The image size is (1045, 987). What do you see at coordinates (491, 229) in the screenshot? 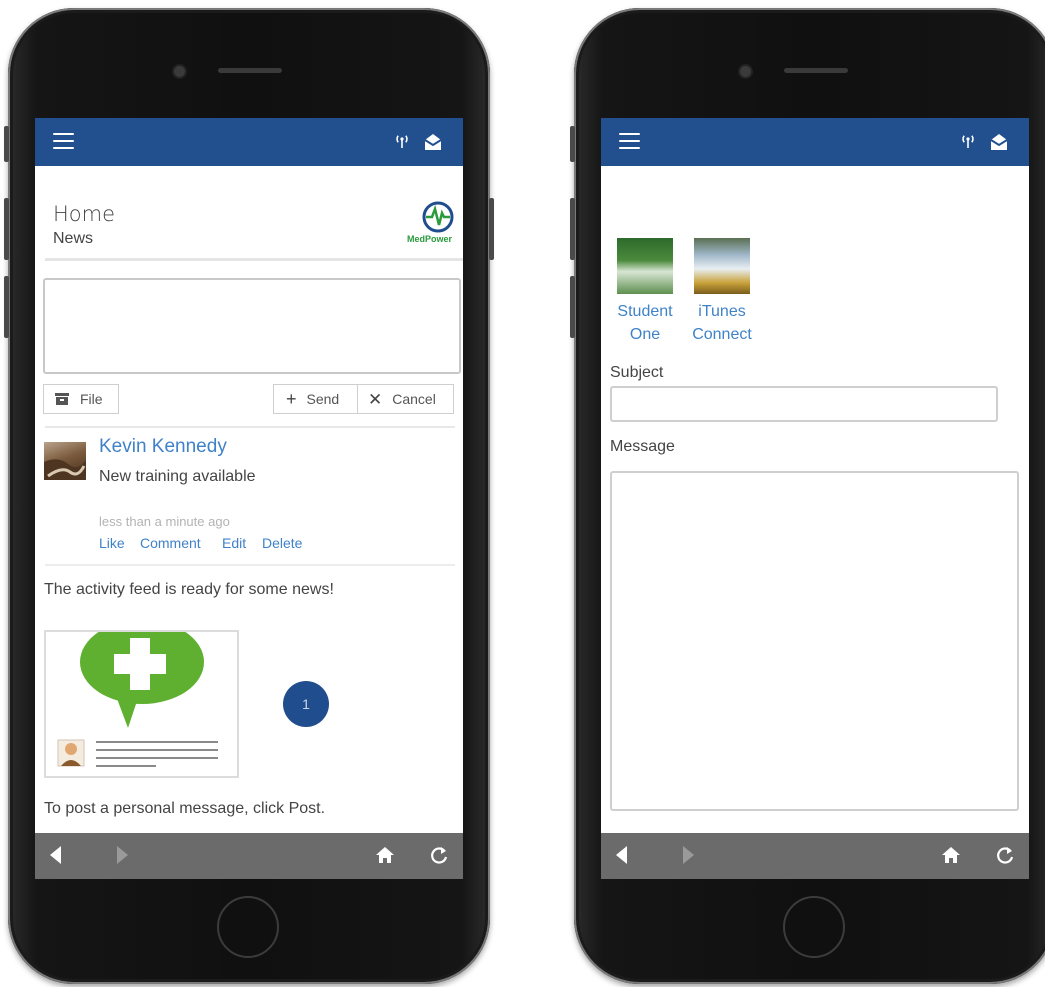
I see `power-button` at bounding box center [491, 229].